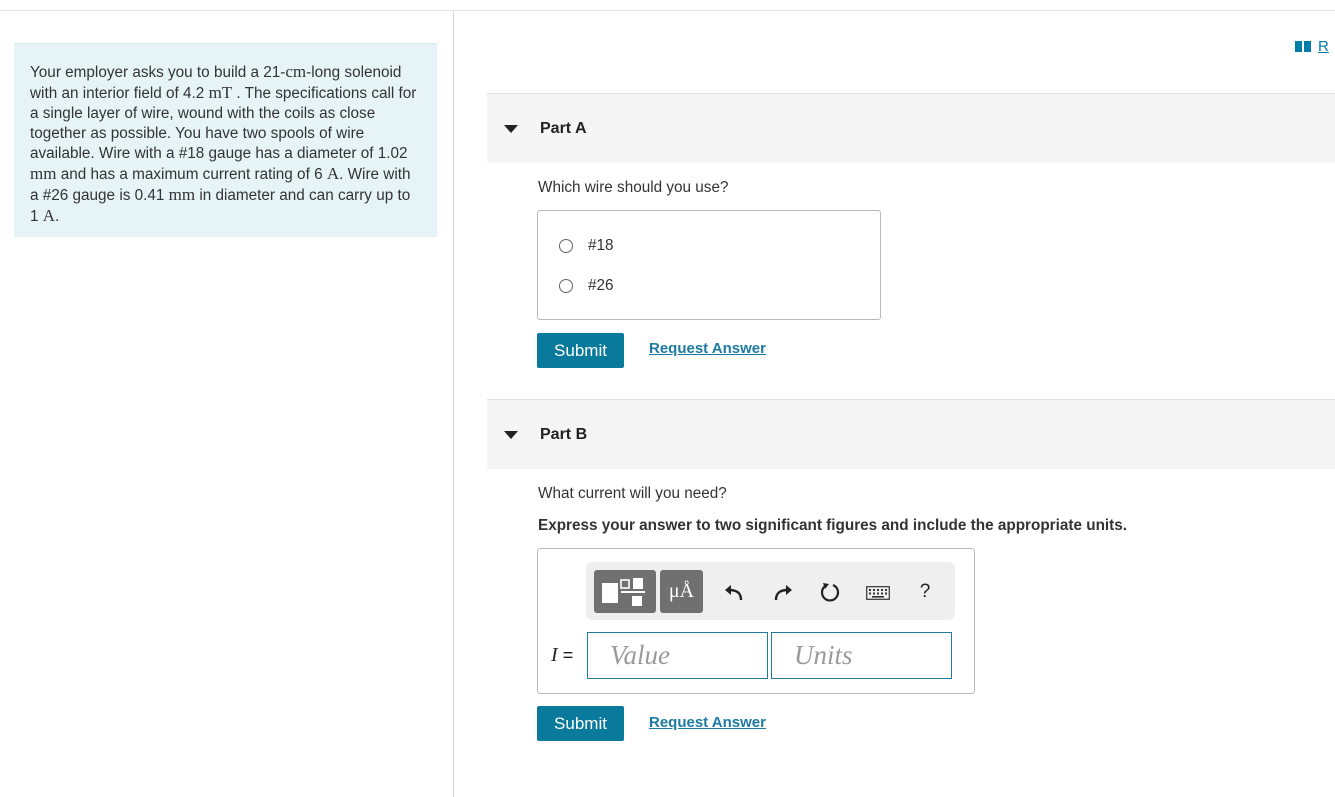 The height and width of the screenshot is (797, 1335). Describe the element at coordinates (586, 246) in the screenshot. I see `choice-option-18: #18` at that location.